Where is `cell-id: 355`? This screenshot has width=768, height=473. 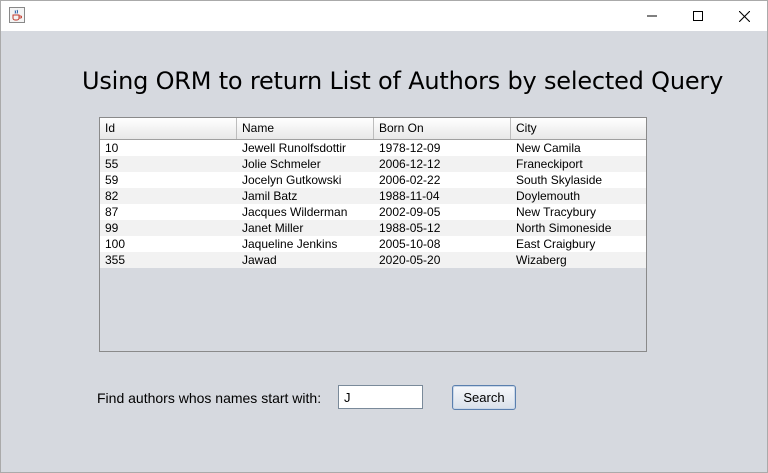
cell-id: 355 is located at coordinates (115, 260).